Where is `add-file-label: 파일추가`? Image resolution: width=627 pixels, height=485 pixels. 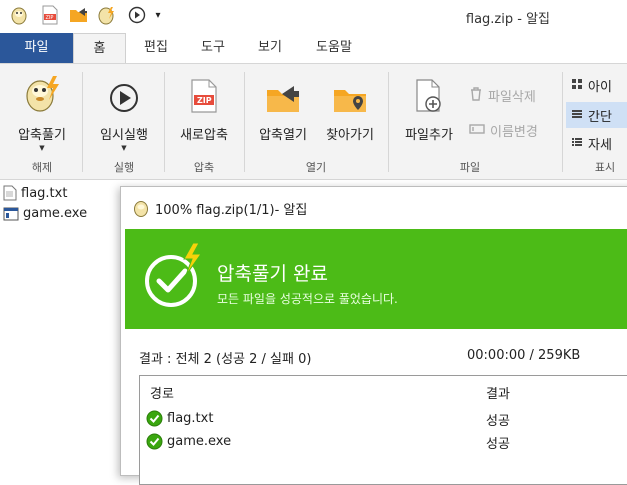 add-file-label: 파일추가 is located at coordinates (429, 135).